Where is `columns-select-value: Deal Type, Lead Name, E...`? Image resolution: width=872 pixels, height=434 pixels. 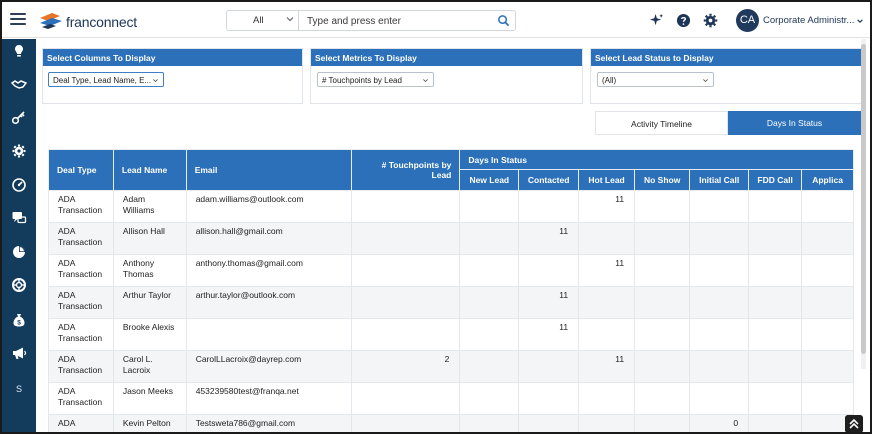
columns-select-value: Deal Type, Lead Name, E... is located at coordinates (102, 80).